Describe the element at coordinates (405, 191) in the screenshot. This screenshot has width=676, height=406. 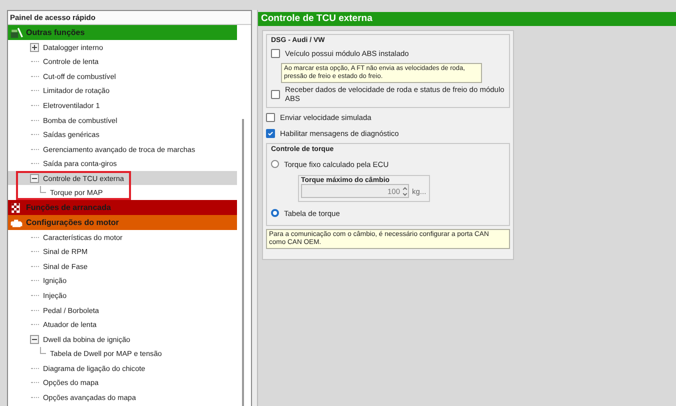
I see `spinner-arrows-icon` at that location.